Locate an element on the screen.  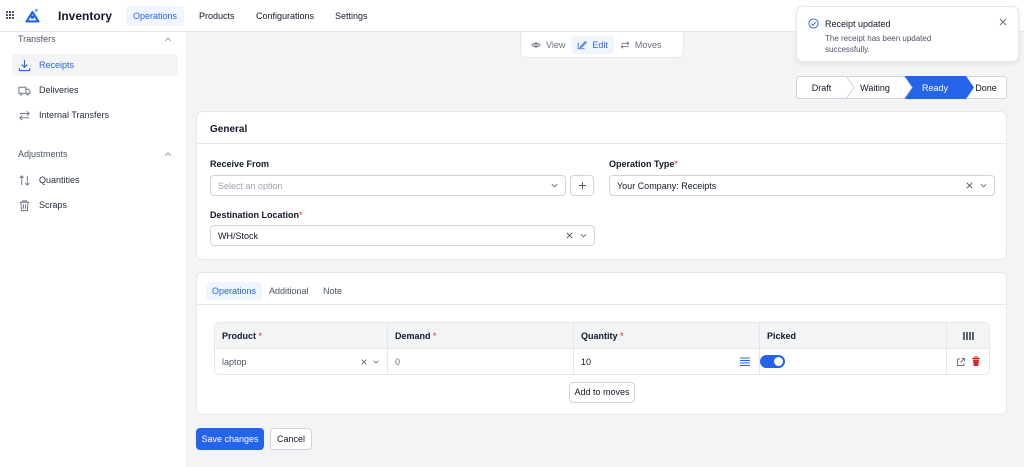
picked-toggle is located at coordinates (772, 361).